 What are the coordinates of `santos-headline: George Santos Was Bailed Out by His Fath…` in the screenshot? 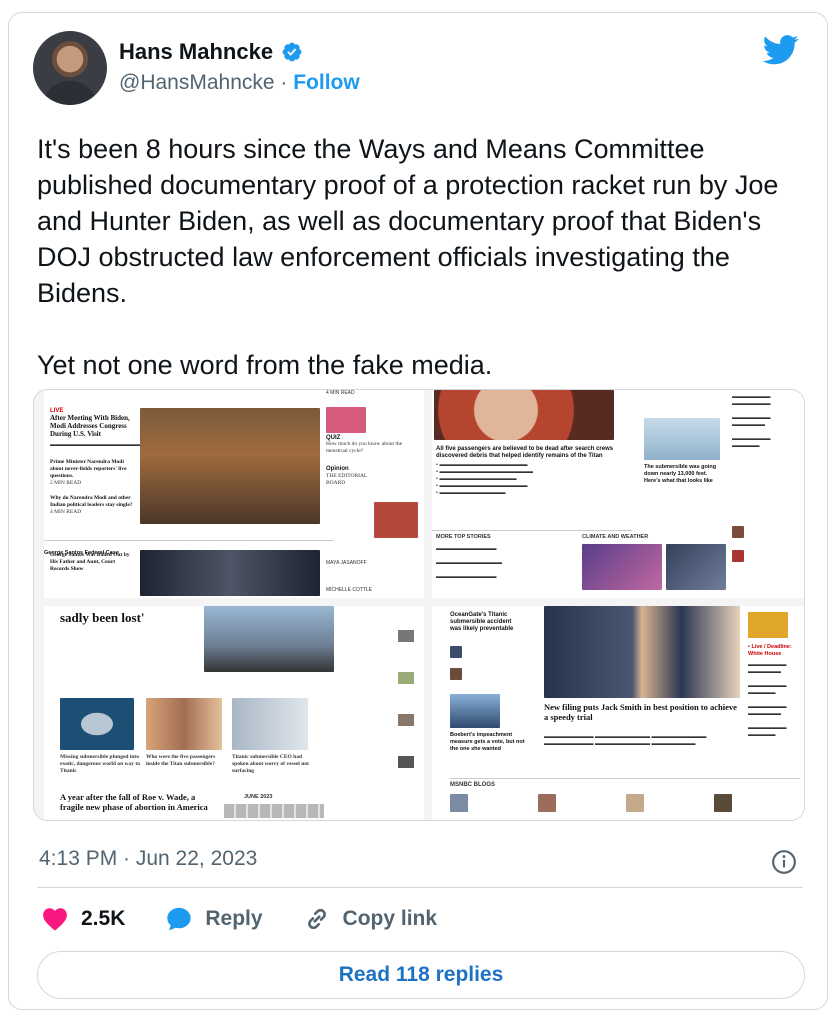 It's located at (90, 562).